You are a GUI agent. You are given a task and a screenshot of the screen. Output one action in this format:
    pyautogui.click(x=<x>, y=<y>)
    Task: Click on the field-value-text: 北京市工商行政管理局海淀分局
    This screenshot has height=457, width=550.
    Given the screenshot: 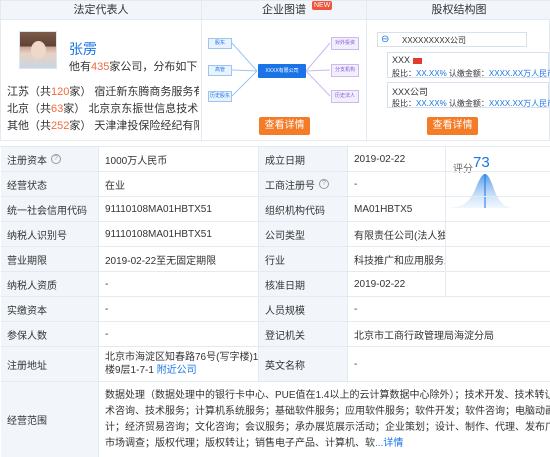 What is the action you would take?
    pyautogui.click(x=424, y=336)
    